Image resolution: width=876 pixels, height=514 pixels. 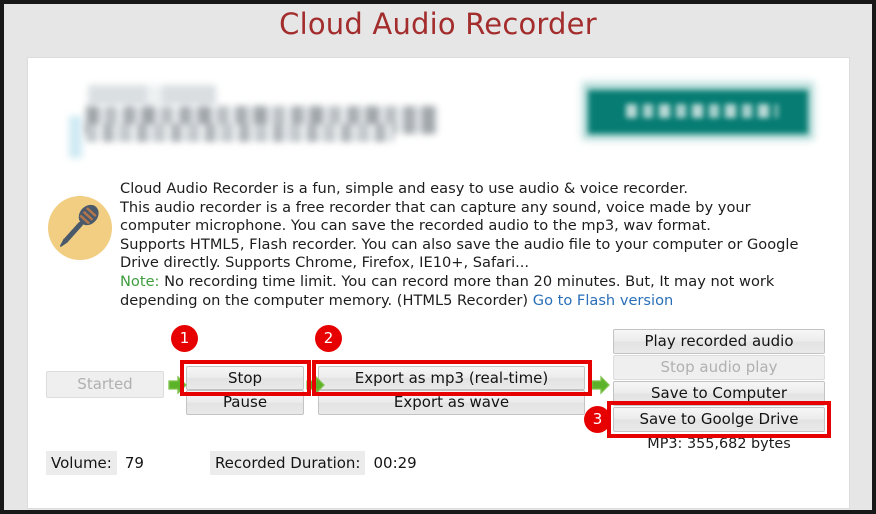 I want to click on volume-label: Volume:, so click(x=81, y=463).